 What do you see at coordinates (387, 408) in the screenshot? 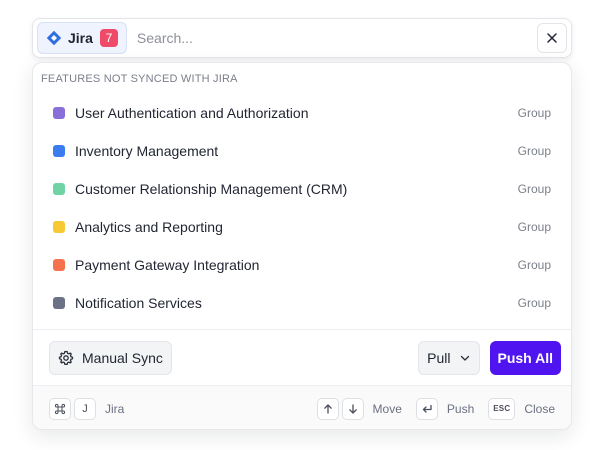
I see `move-hint-label: Move` at bounding box center [387, 408].